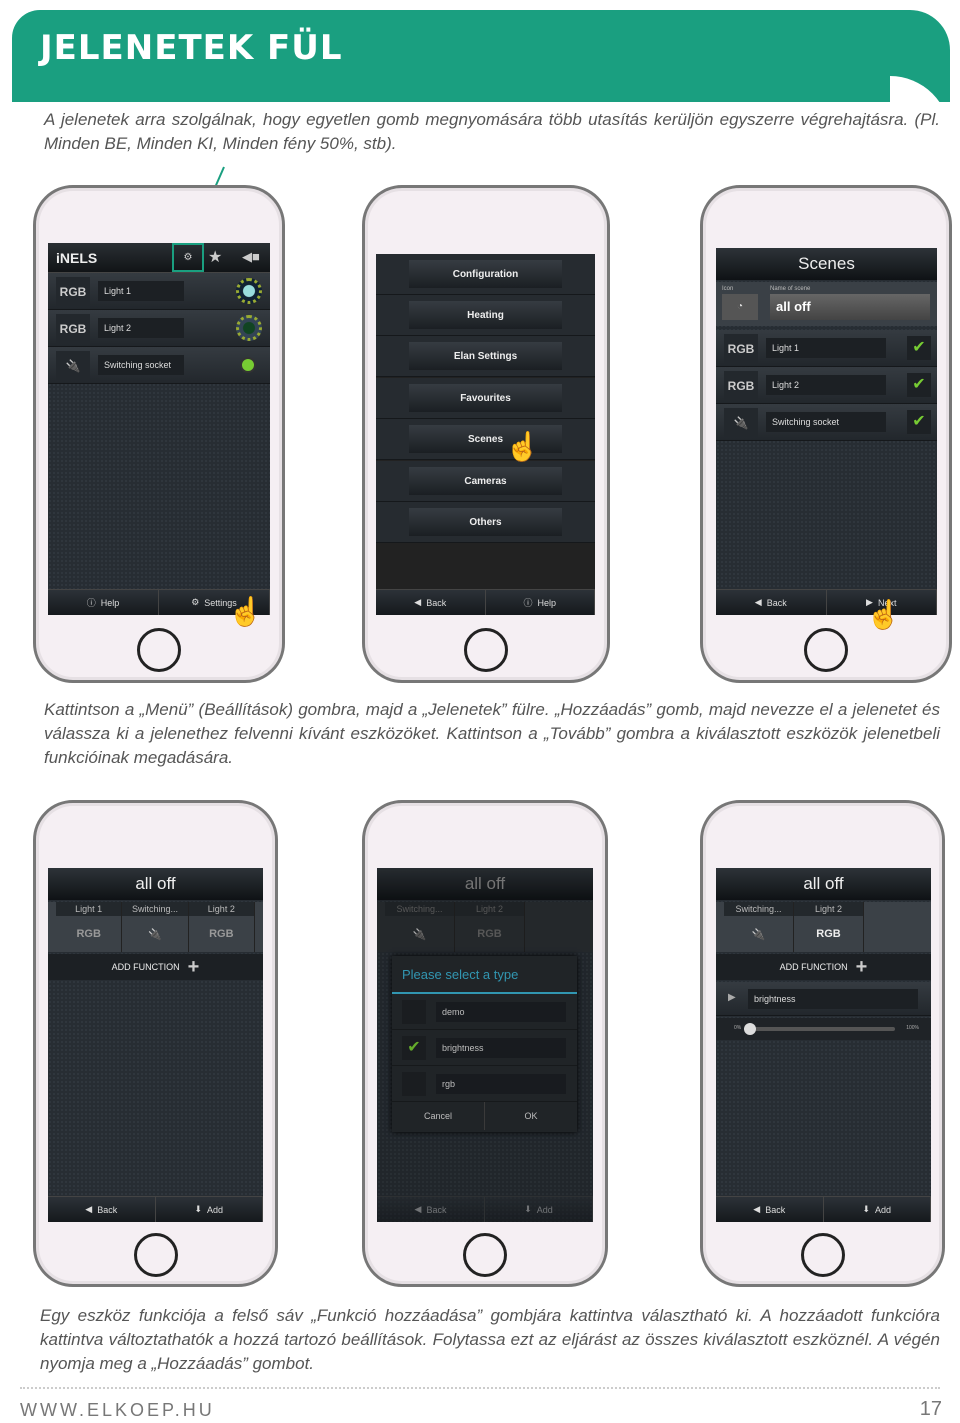  Describe the element at coordinates (77, 258) in the screenshot. I see `inels-logo: iNELS` at that location.